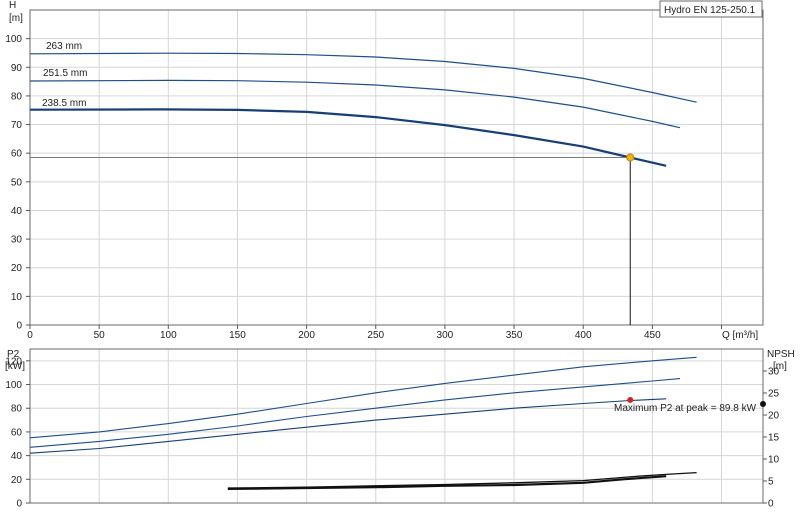  Describe the element at coordinates (13, 39) in the screenshot. I see `head-y-tick-label: 100` at that location.